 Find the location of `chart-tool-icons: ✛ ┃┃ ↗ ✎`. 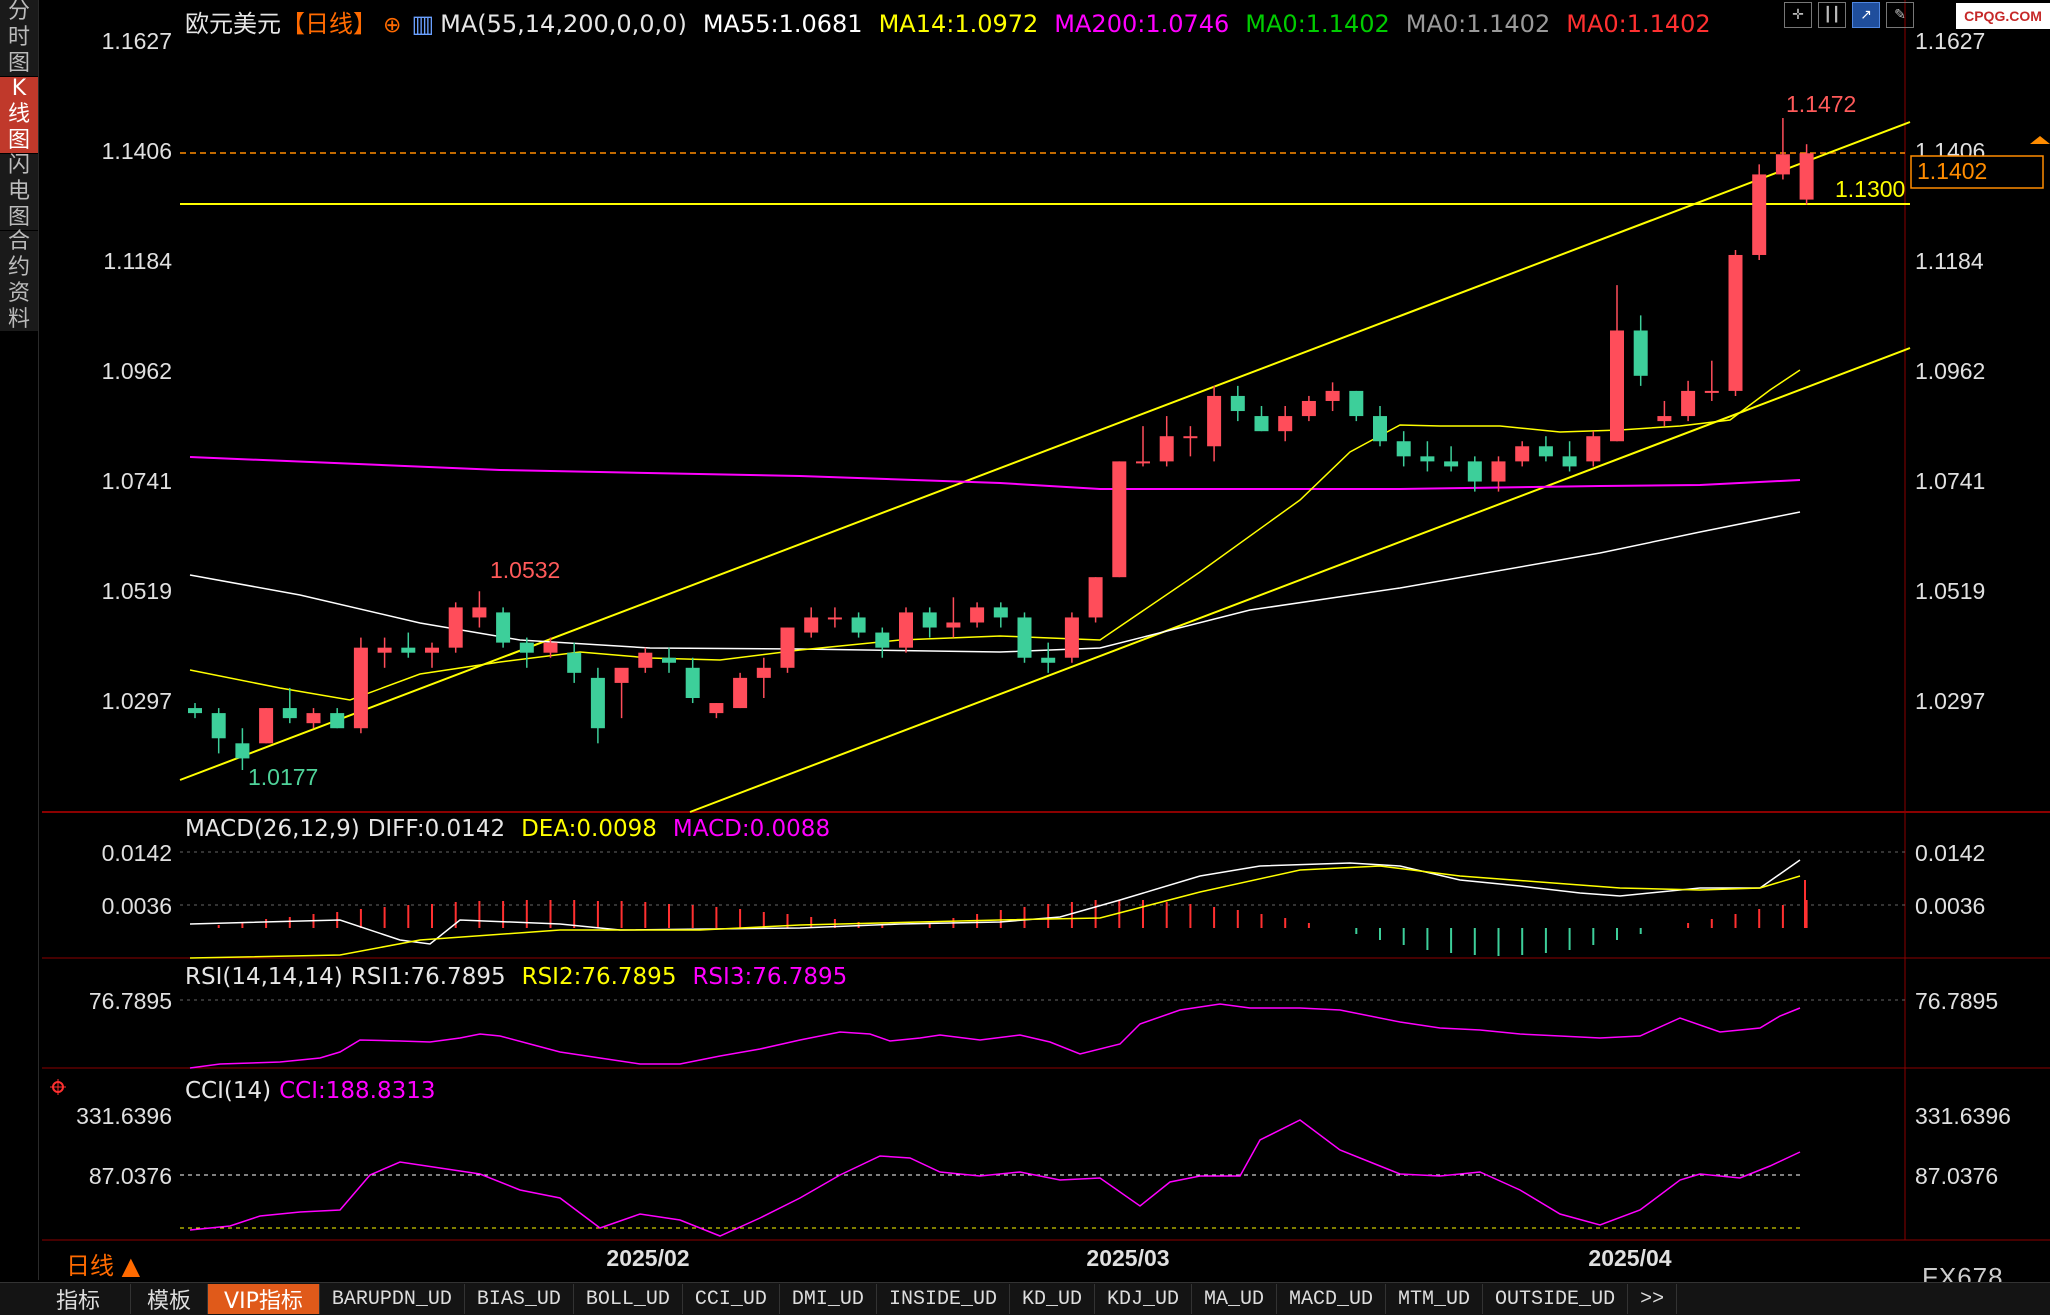

chart-tool-icons: ✛ ┃┃ ↗ ✎ is located at coordinates (1849, 15).